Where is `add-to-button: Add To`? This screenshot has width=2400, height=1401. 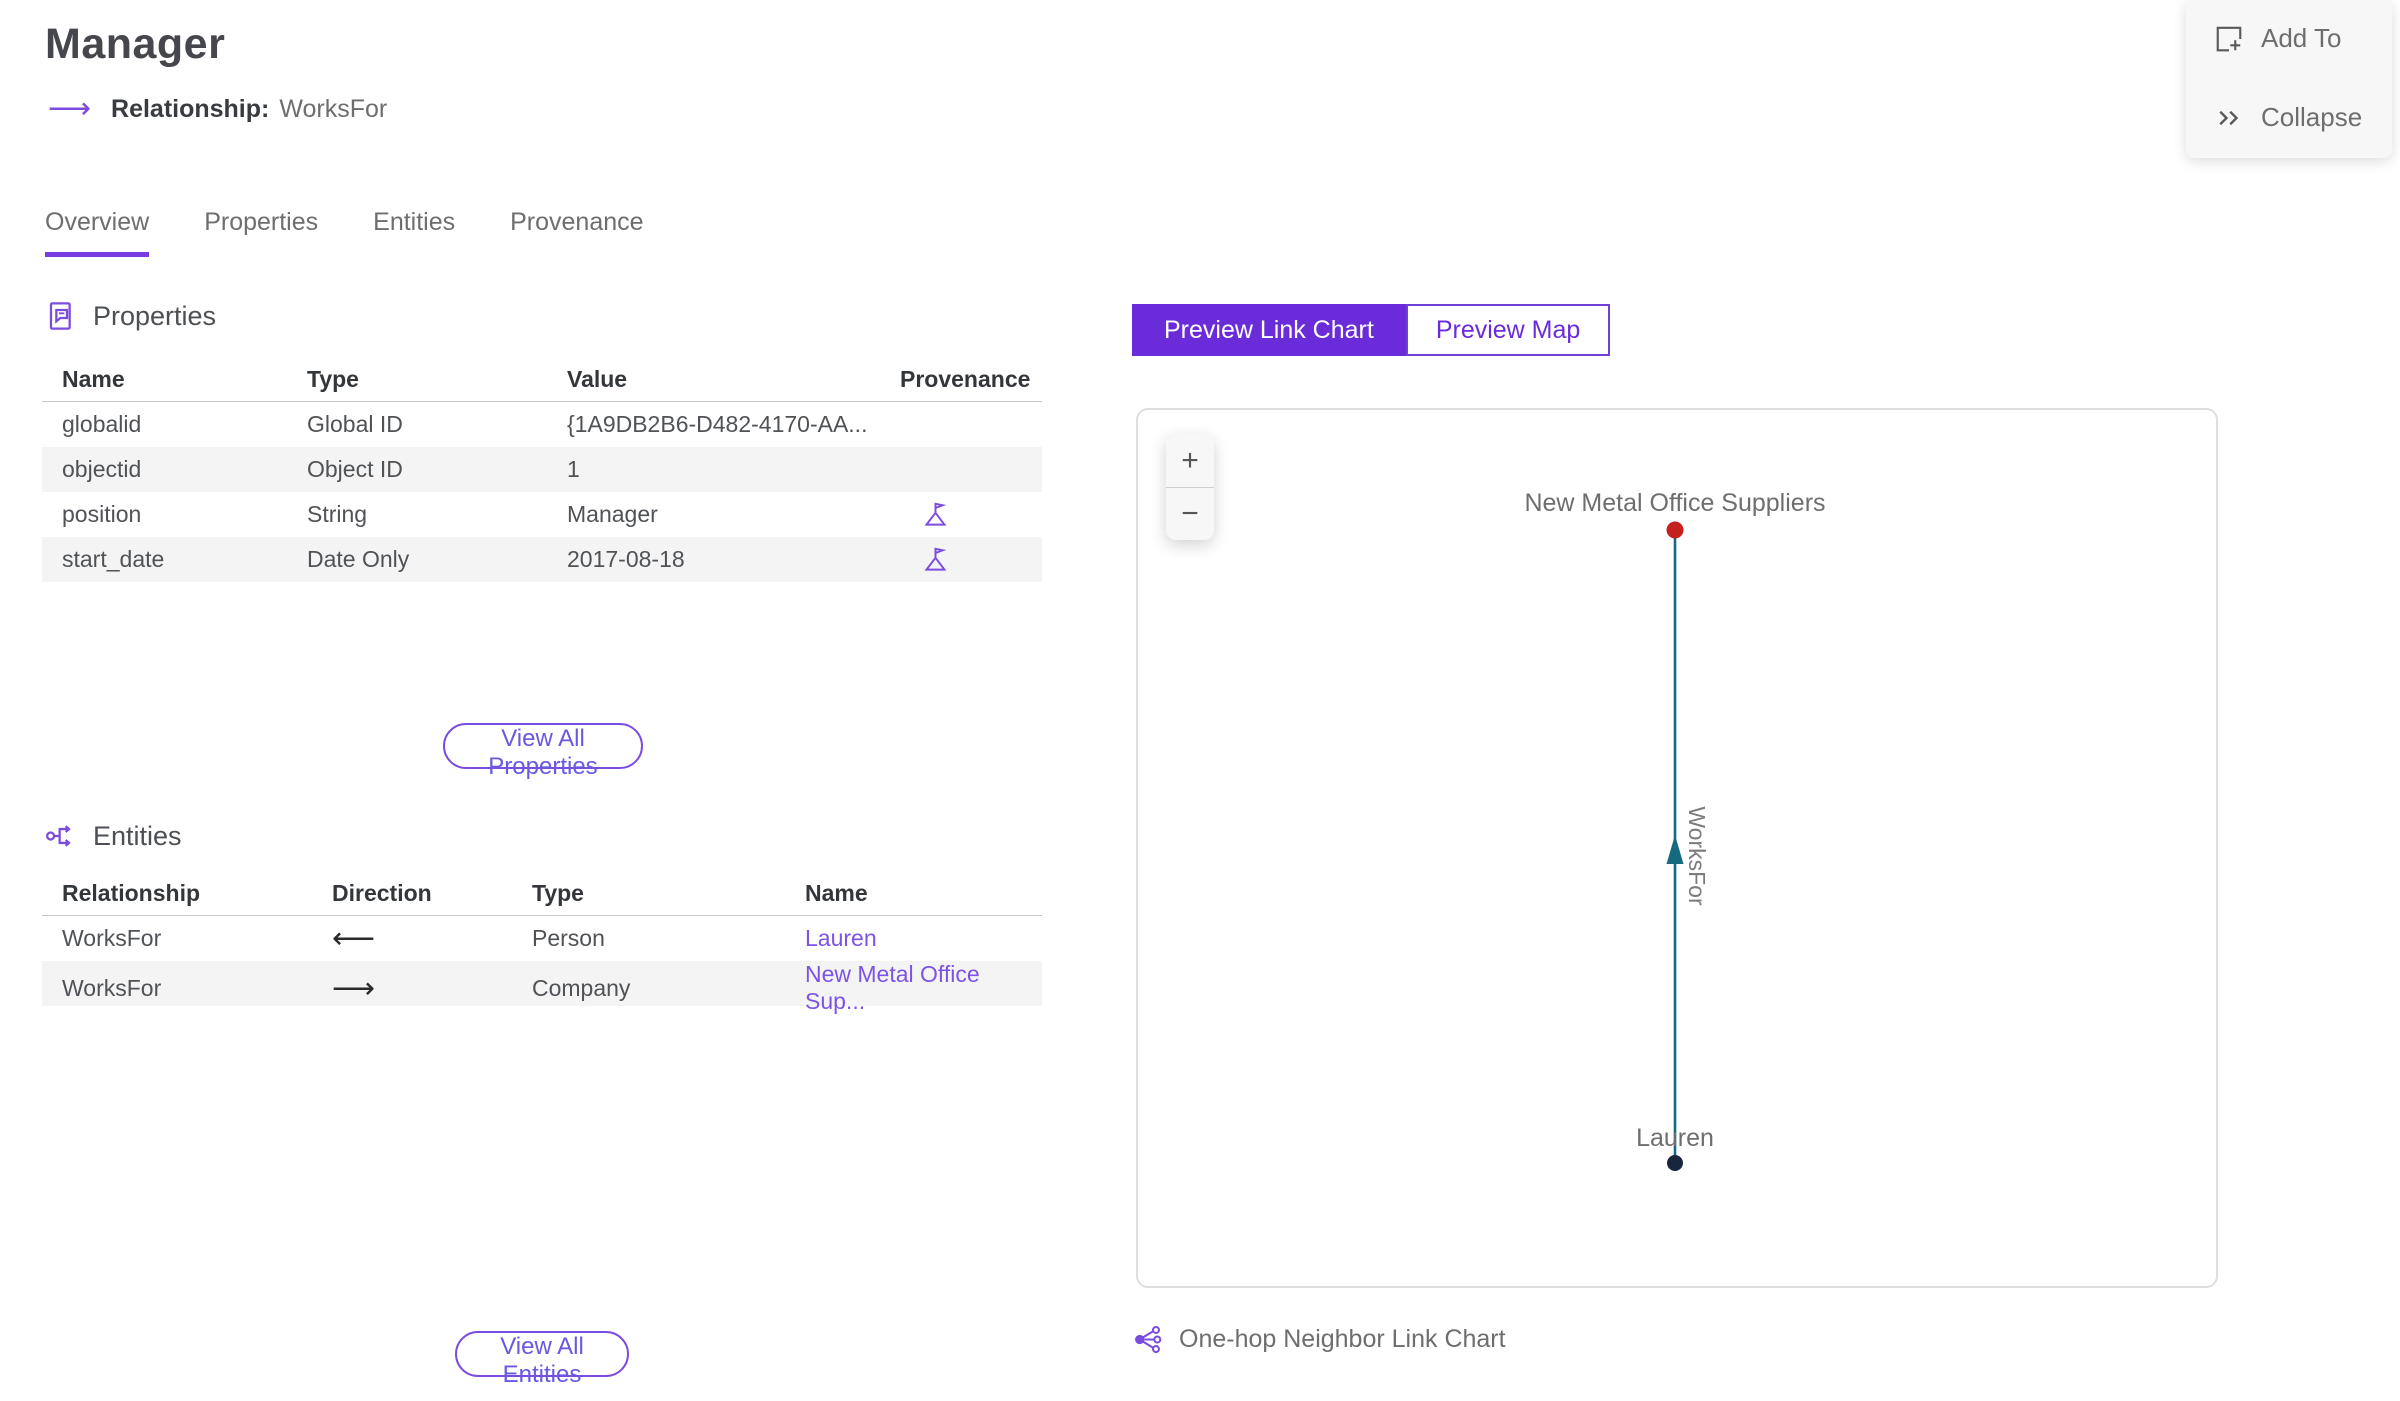
add-to-button: Add To is located at coordinates (2303, 38).